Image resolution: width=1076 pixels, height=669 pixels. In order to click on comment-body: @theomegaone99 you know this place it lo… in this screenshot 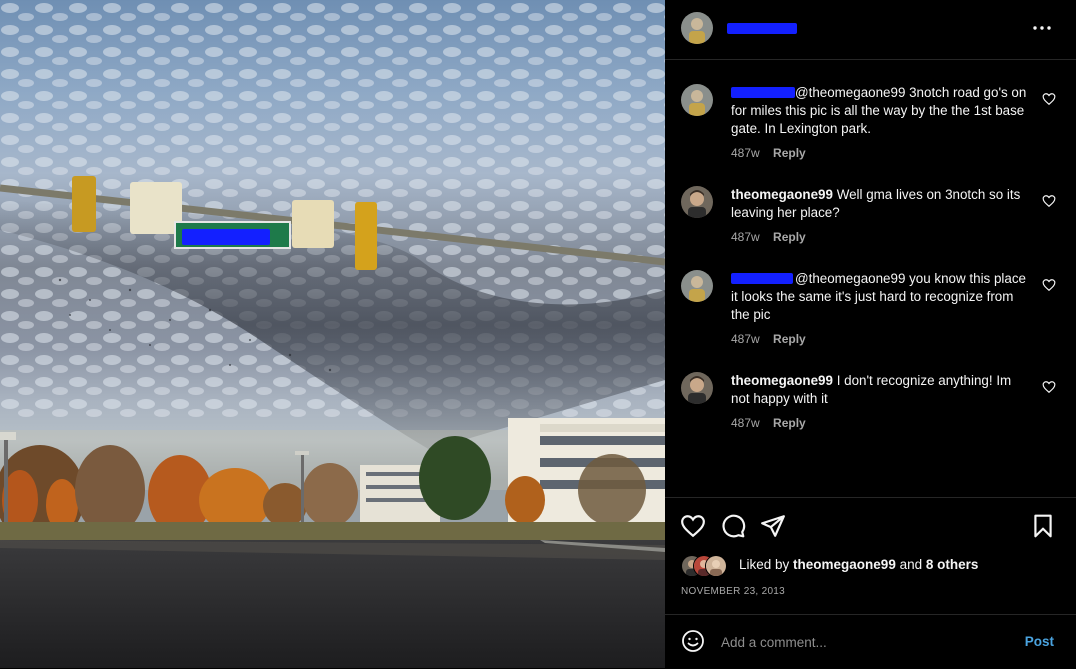, I will do `click(878, 296)`.